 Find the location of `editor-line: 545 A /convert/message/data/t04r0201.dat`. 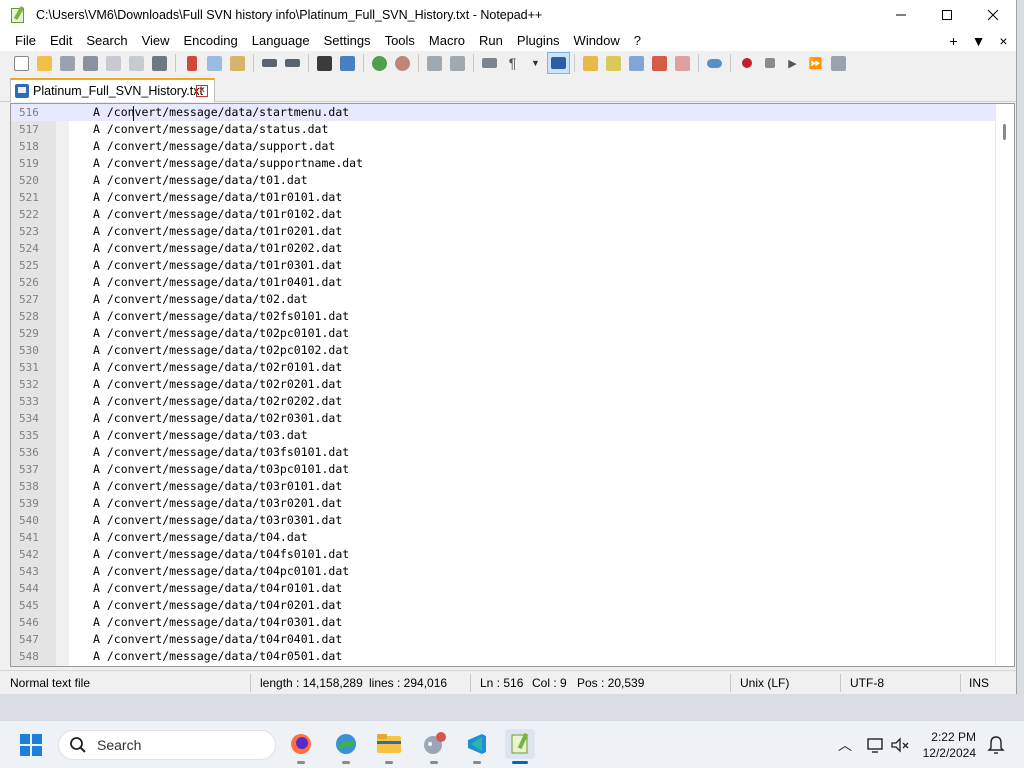

editor-line: 545 A /convert/message/data/t04r0201.dat is located at coordinates (503, 605).